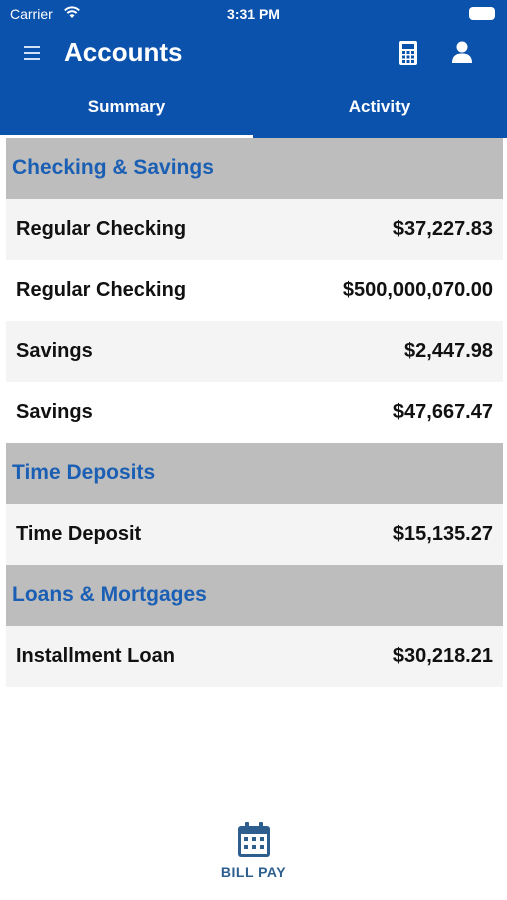 Image resolution: width=507 pixels, height=900 pixels. Describe the element at coordinates (442, 534) in the screenshot. I see `account-balance: $15,135.27` at that location.